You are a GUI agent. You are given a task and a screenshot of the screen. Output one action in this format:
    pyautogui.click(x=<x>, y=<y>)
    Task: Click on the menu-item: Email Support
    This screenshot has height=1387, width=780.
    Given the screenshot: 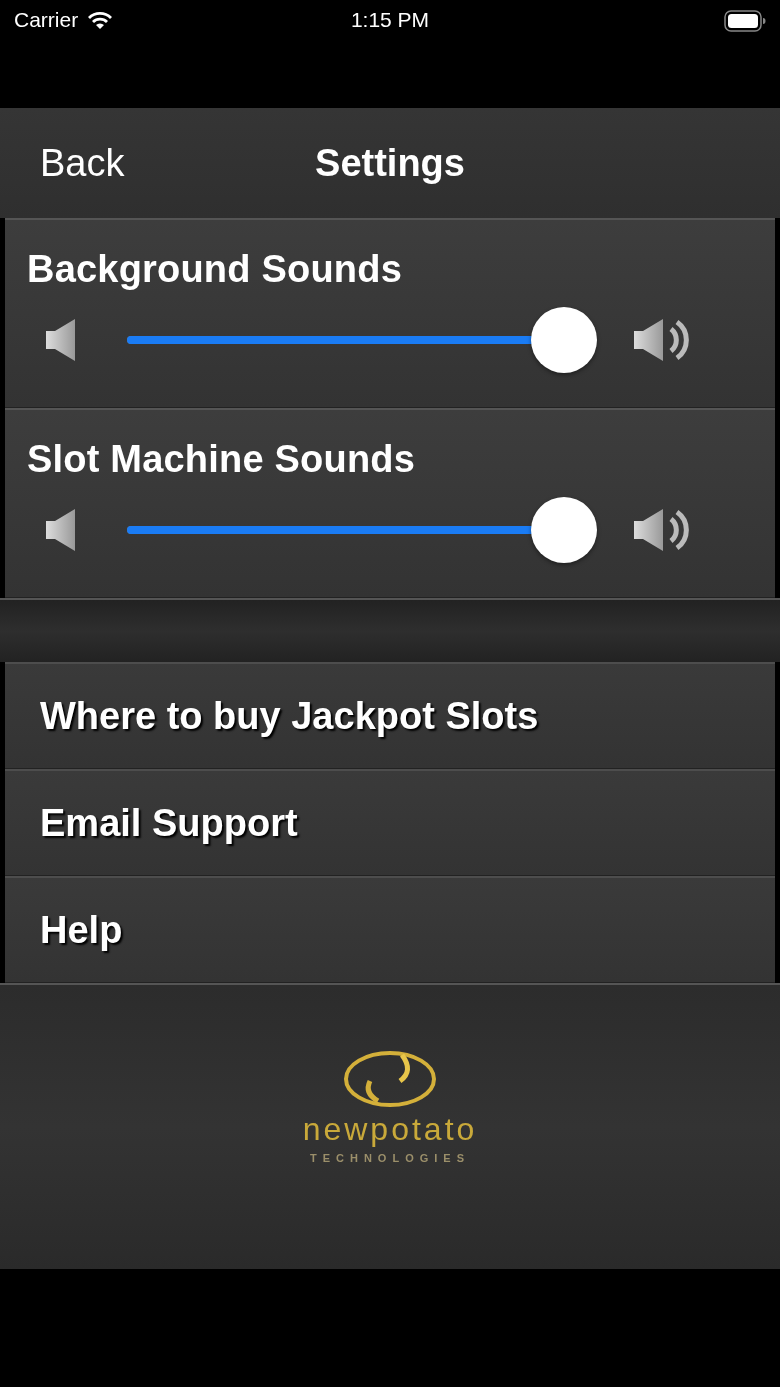 What is the action you would take?
    pyautogui.click(x=169, y=823)
    